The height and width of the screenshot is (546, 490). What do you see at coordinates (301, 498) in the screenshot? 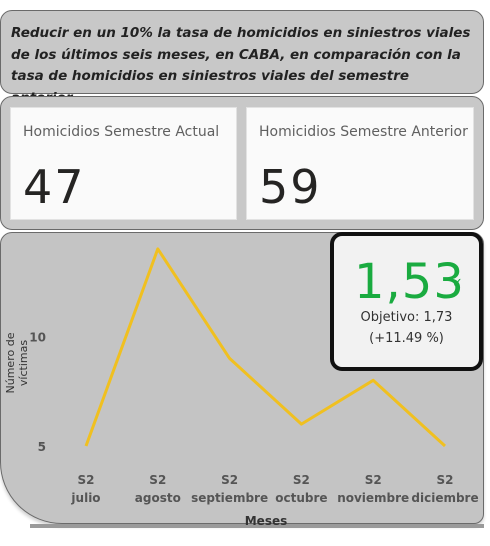
I see `x-tick-label: octubre` at bounding box center [301, 498].